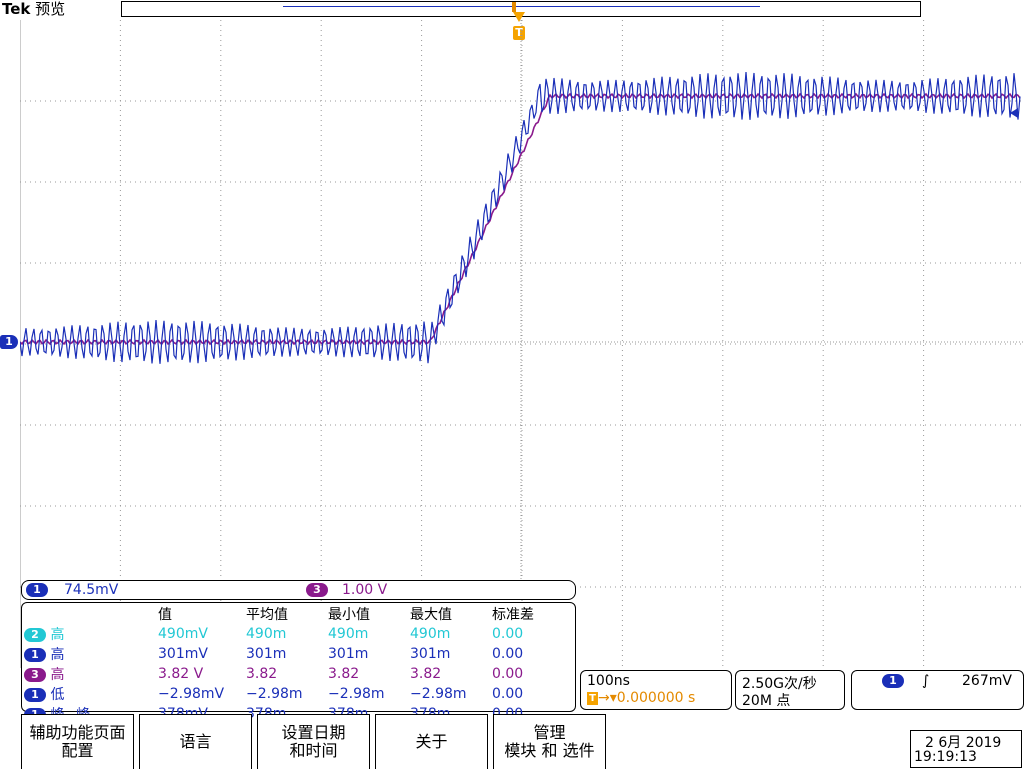 This screenshot has height=769, width=1024. What do you see at coordinates (77, 732) in the screenshot?
I see `menu-button-label: 辅助功能页面` at bounding box center [77, 732].